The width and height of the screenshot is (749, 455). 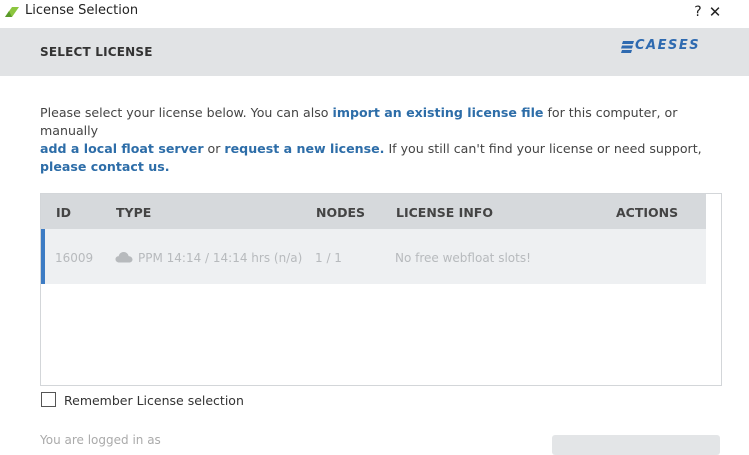 I want to click on column-header-license-info: LICENSE INFO, so click(x=444, y=212).